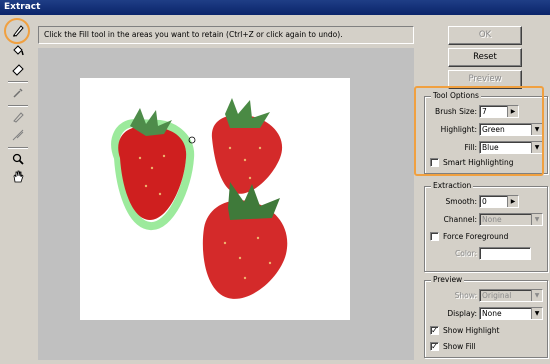 Image resolution: width=550 pixels, height=364 pixels. Describe the element at coordinates (485, 35) in the screenshot. I see `ok-button: OK` at that location.